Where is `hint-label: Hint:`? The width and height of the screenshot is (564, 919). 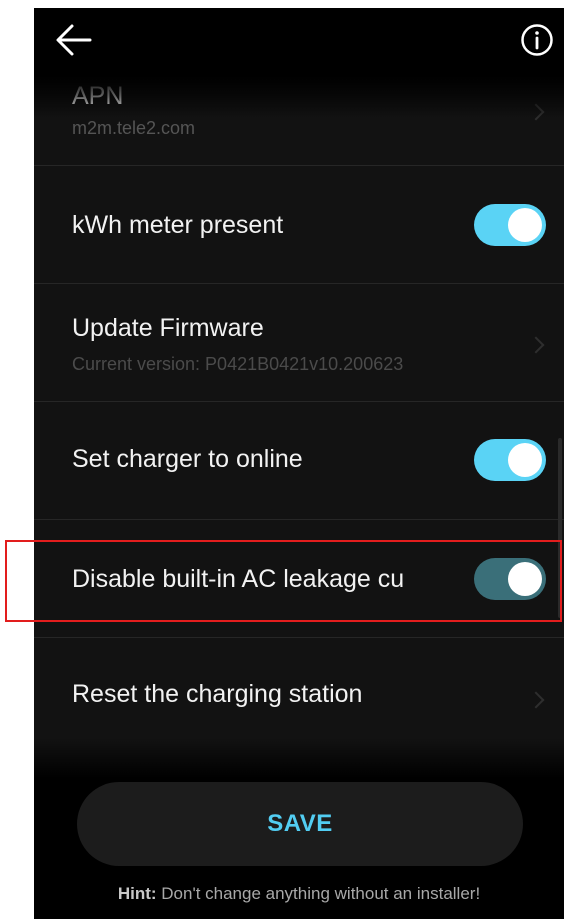
hint-label: Hint: is located at coordinates (137, 893).